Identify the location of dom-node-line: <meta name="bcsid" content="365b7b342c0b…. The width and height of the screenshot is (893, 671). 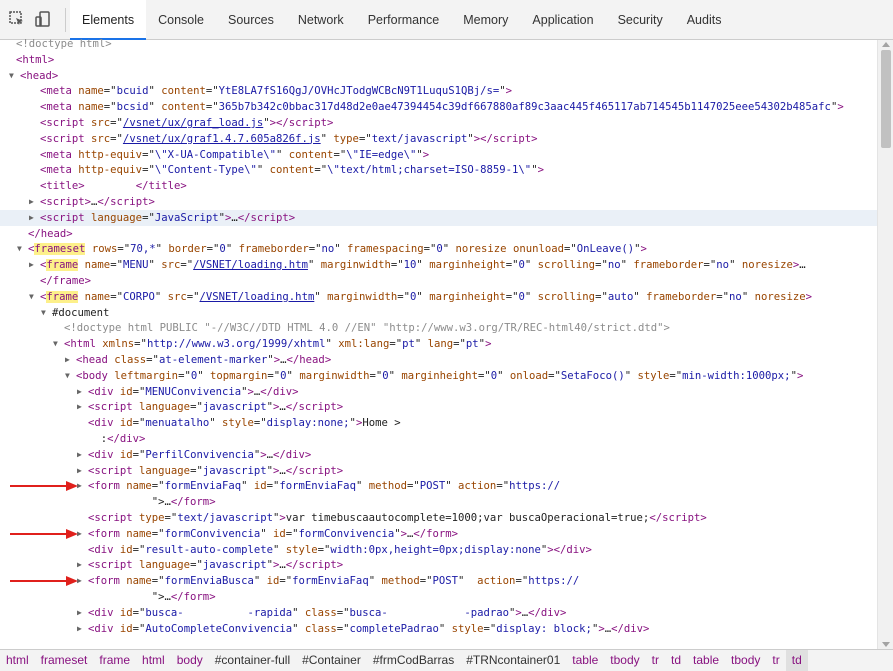
(438, 107).